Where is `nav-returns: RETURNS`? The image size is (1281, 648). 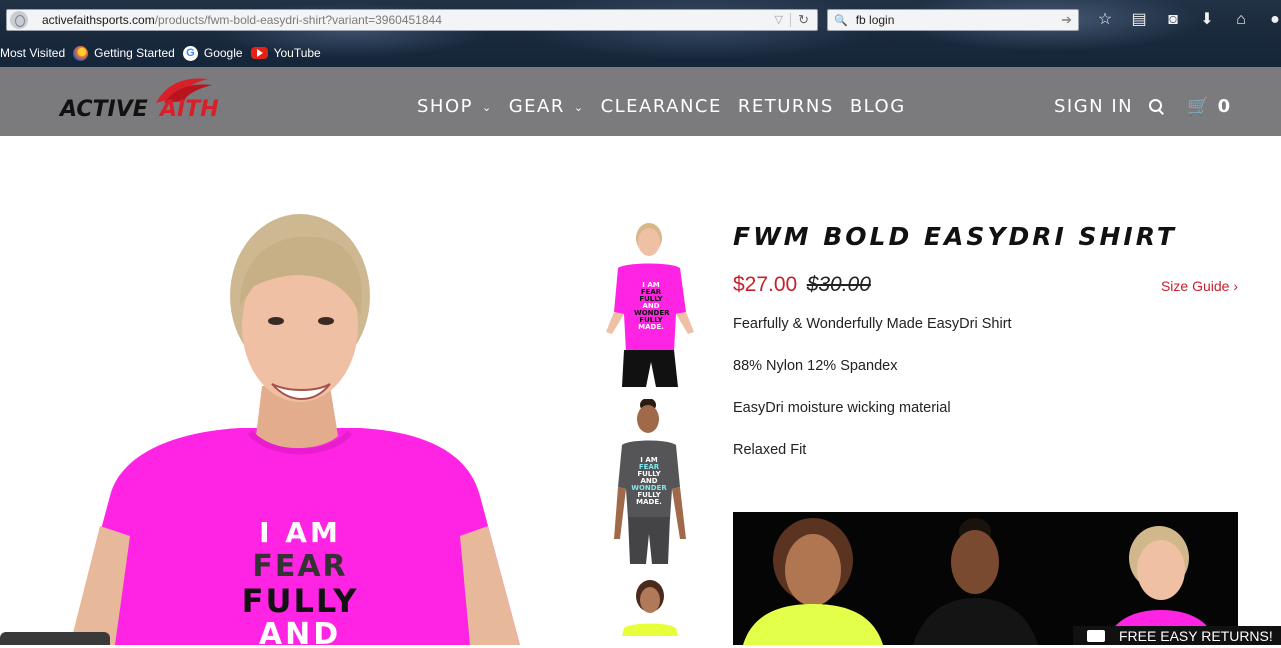
nav-returns: RETURNS is located at coordinates (786, 106).